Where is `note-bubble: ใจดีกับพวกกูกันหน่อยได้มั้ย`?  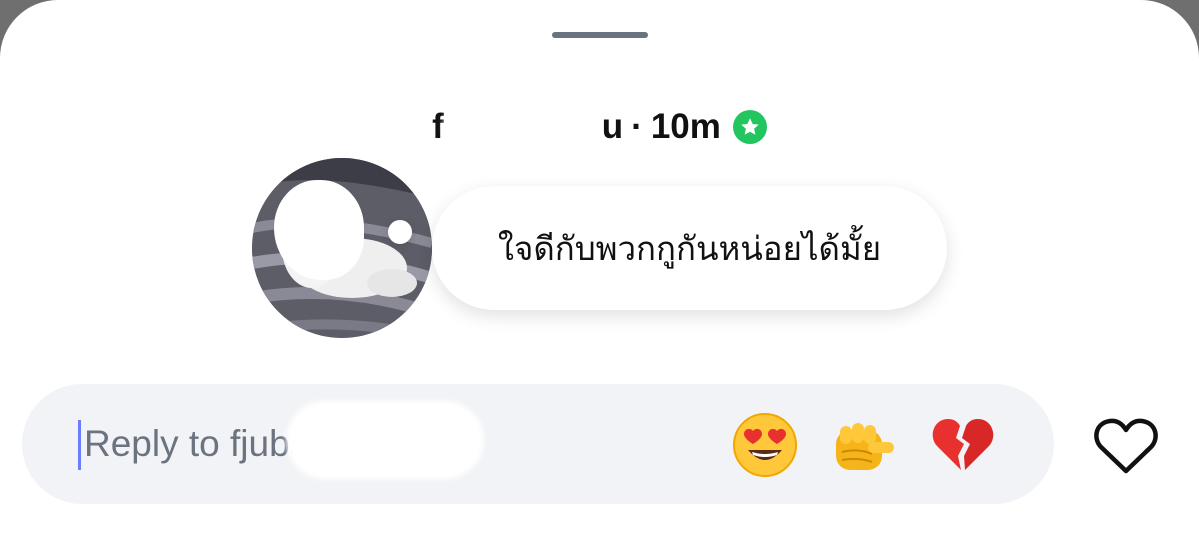 note-bubble: ใจดีกับพวกกูกันหน่อยได้มั้ย is located at coordinates (689, 248).